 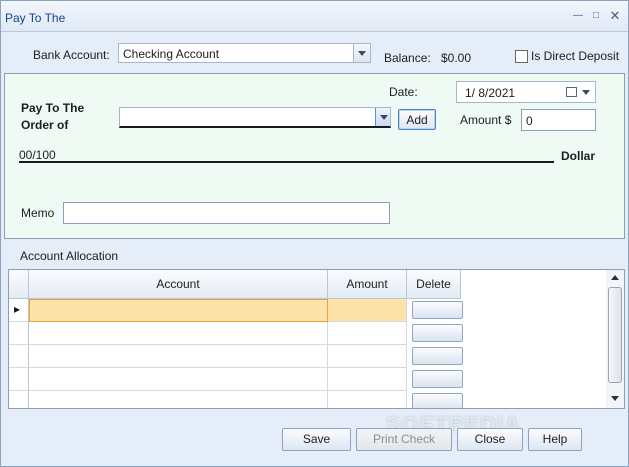 What do you see at coordinates (45, 125) in the screenshot?
I see `pay-to-label-line2: Order of` at bounding box center [45, 125].